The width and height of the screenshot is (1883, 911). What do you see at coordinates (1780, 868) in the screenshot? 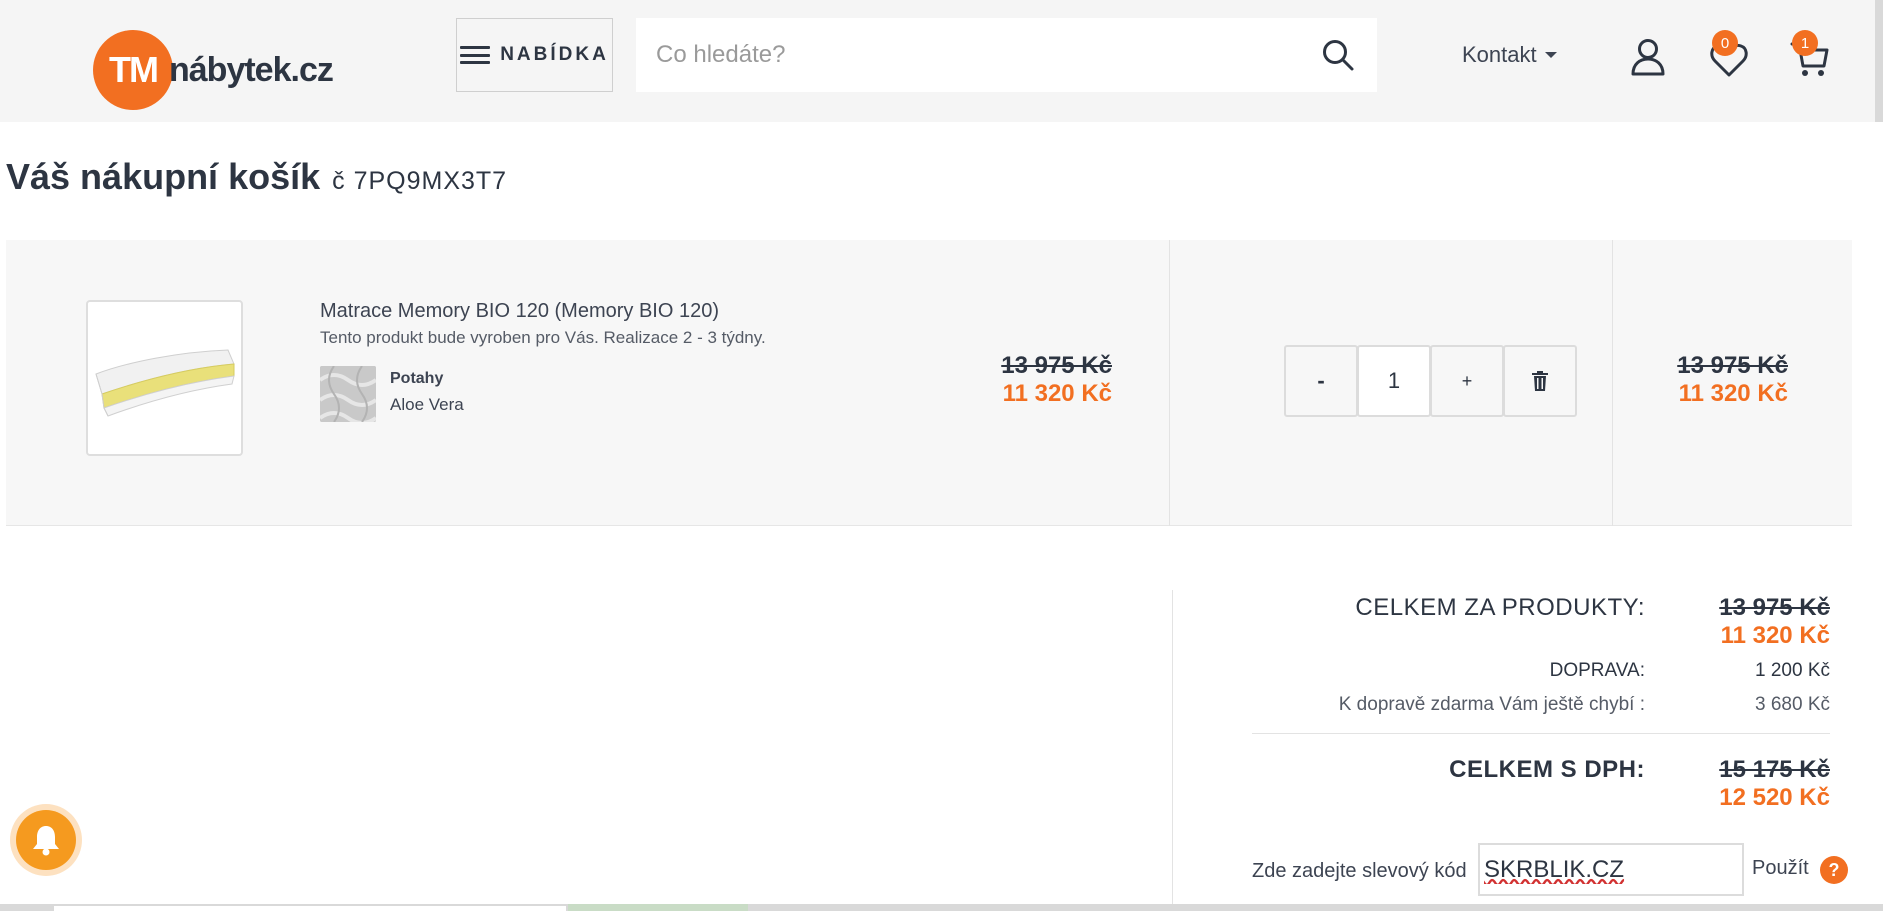
I see `apply-coupon-link: Použít` at bounding box center [1780, 868].